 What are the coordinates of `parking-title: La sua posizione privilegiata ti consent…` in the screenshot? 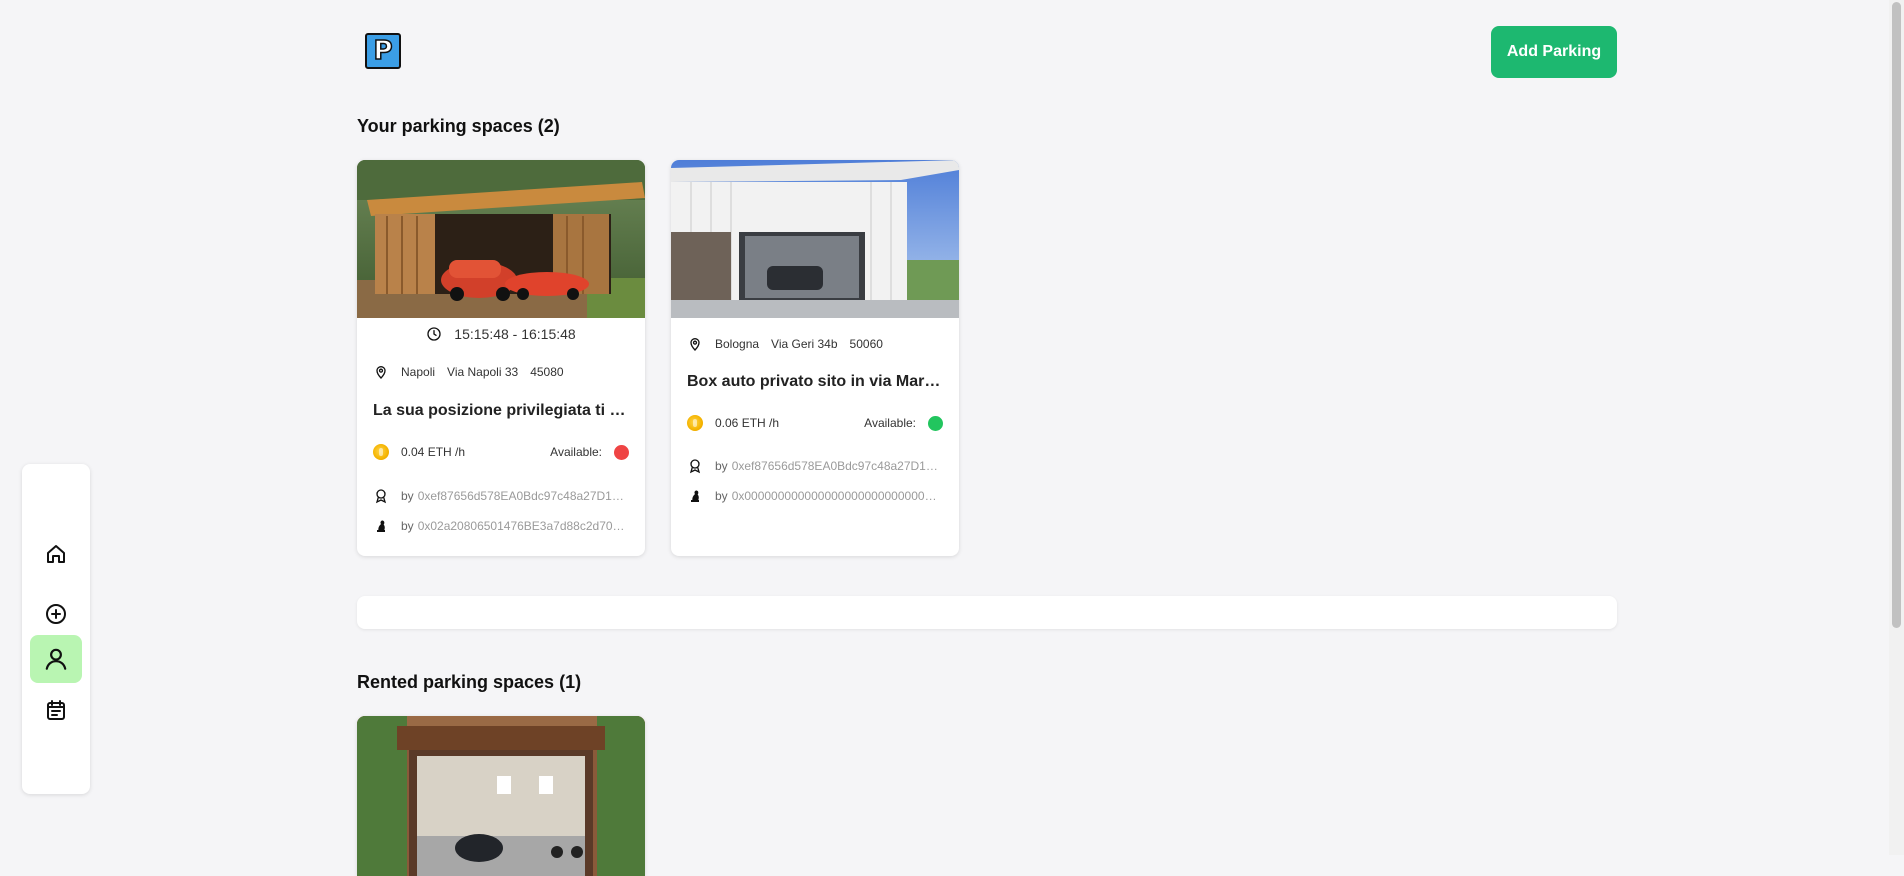 It's located at (501, 410).